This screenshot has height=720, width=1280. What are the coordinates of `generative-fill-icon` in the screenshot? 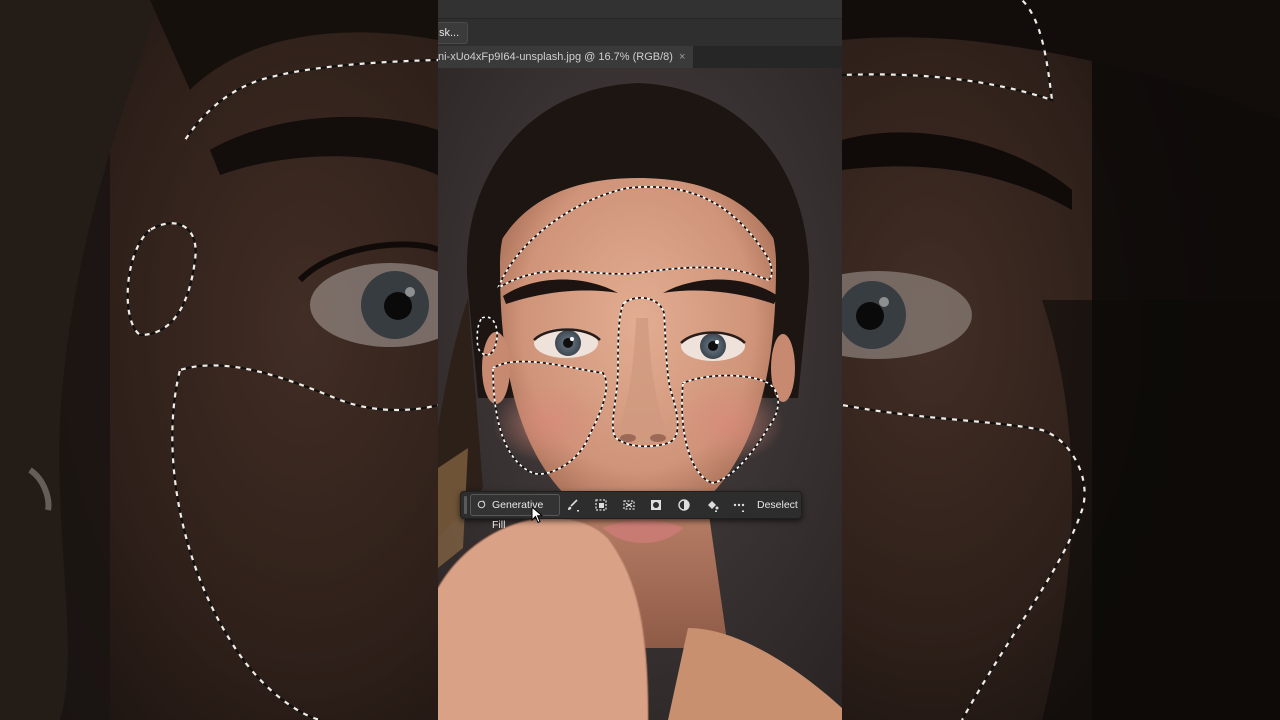 It's located at (481, 504).